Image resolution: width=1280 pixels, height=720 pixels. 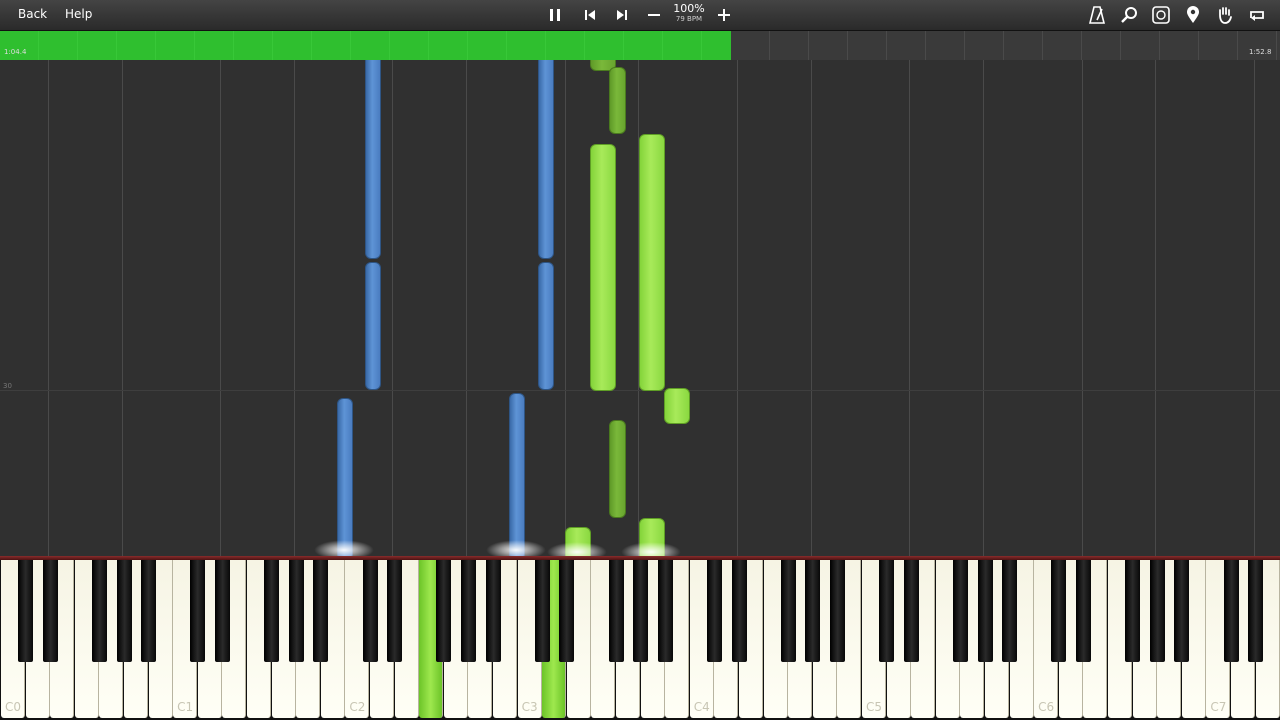 I want to click on timeline-progress-bar, so click(x=640, y=45).